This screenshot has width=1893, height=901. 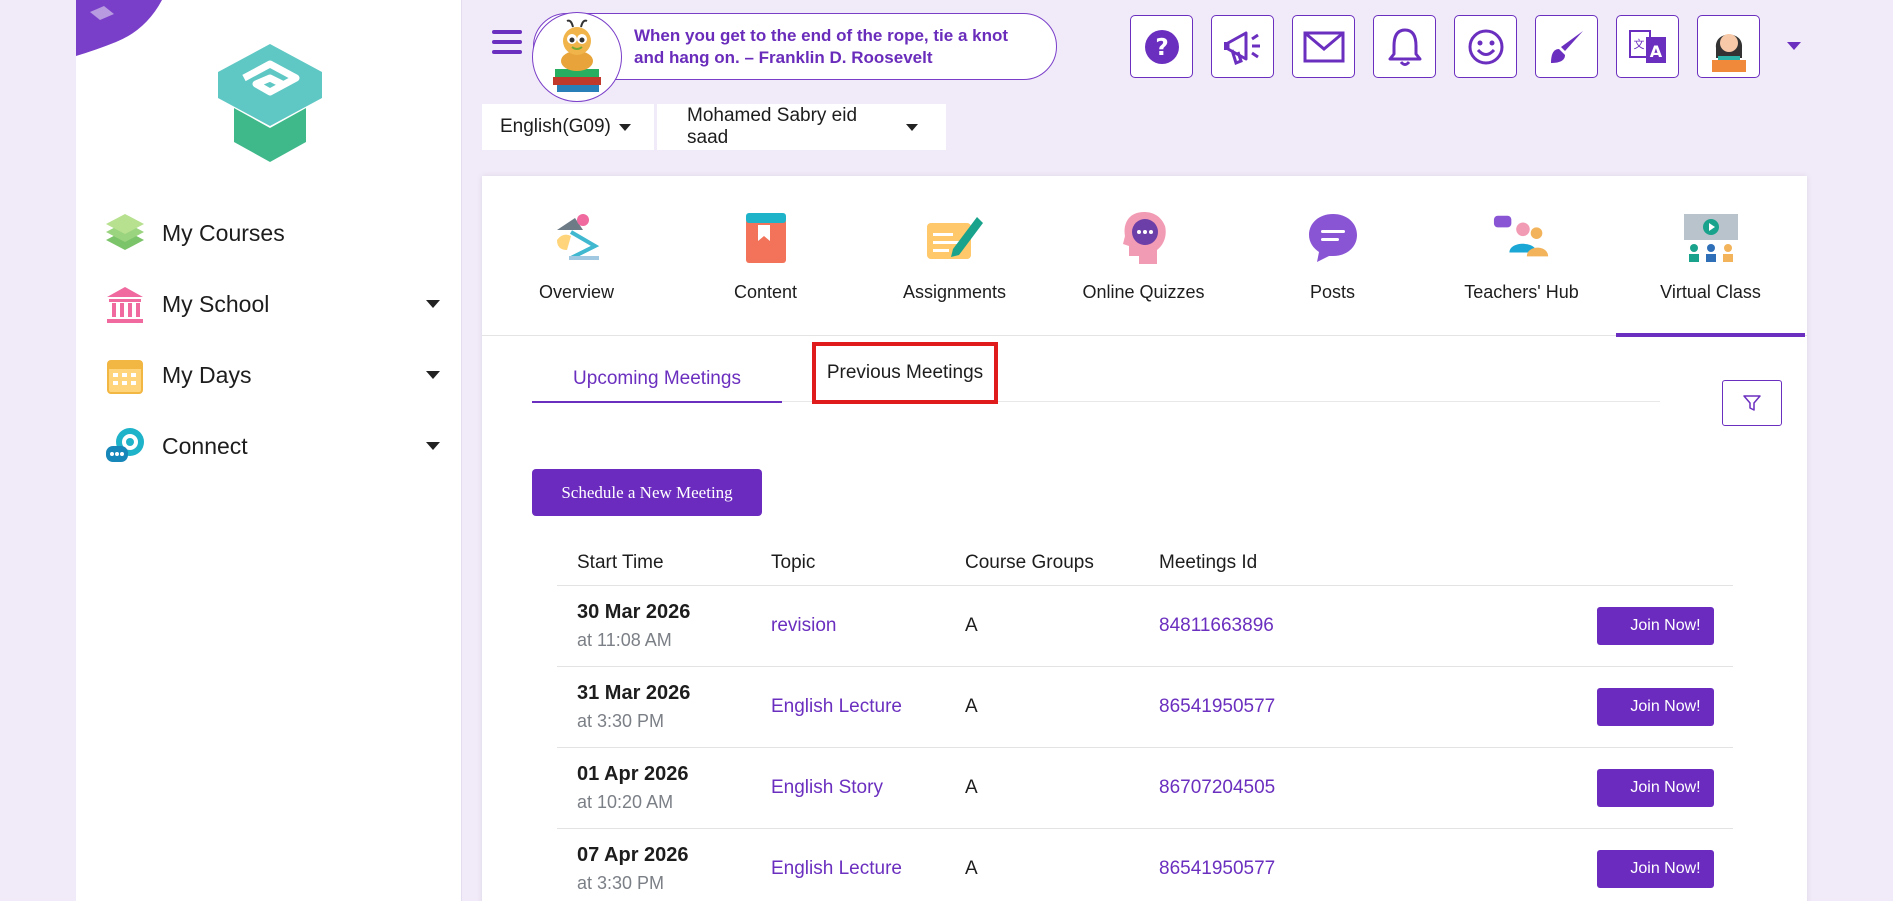 I want to click on filter-button, so click(x=1752, y=403).